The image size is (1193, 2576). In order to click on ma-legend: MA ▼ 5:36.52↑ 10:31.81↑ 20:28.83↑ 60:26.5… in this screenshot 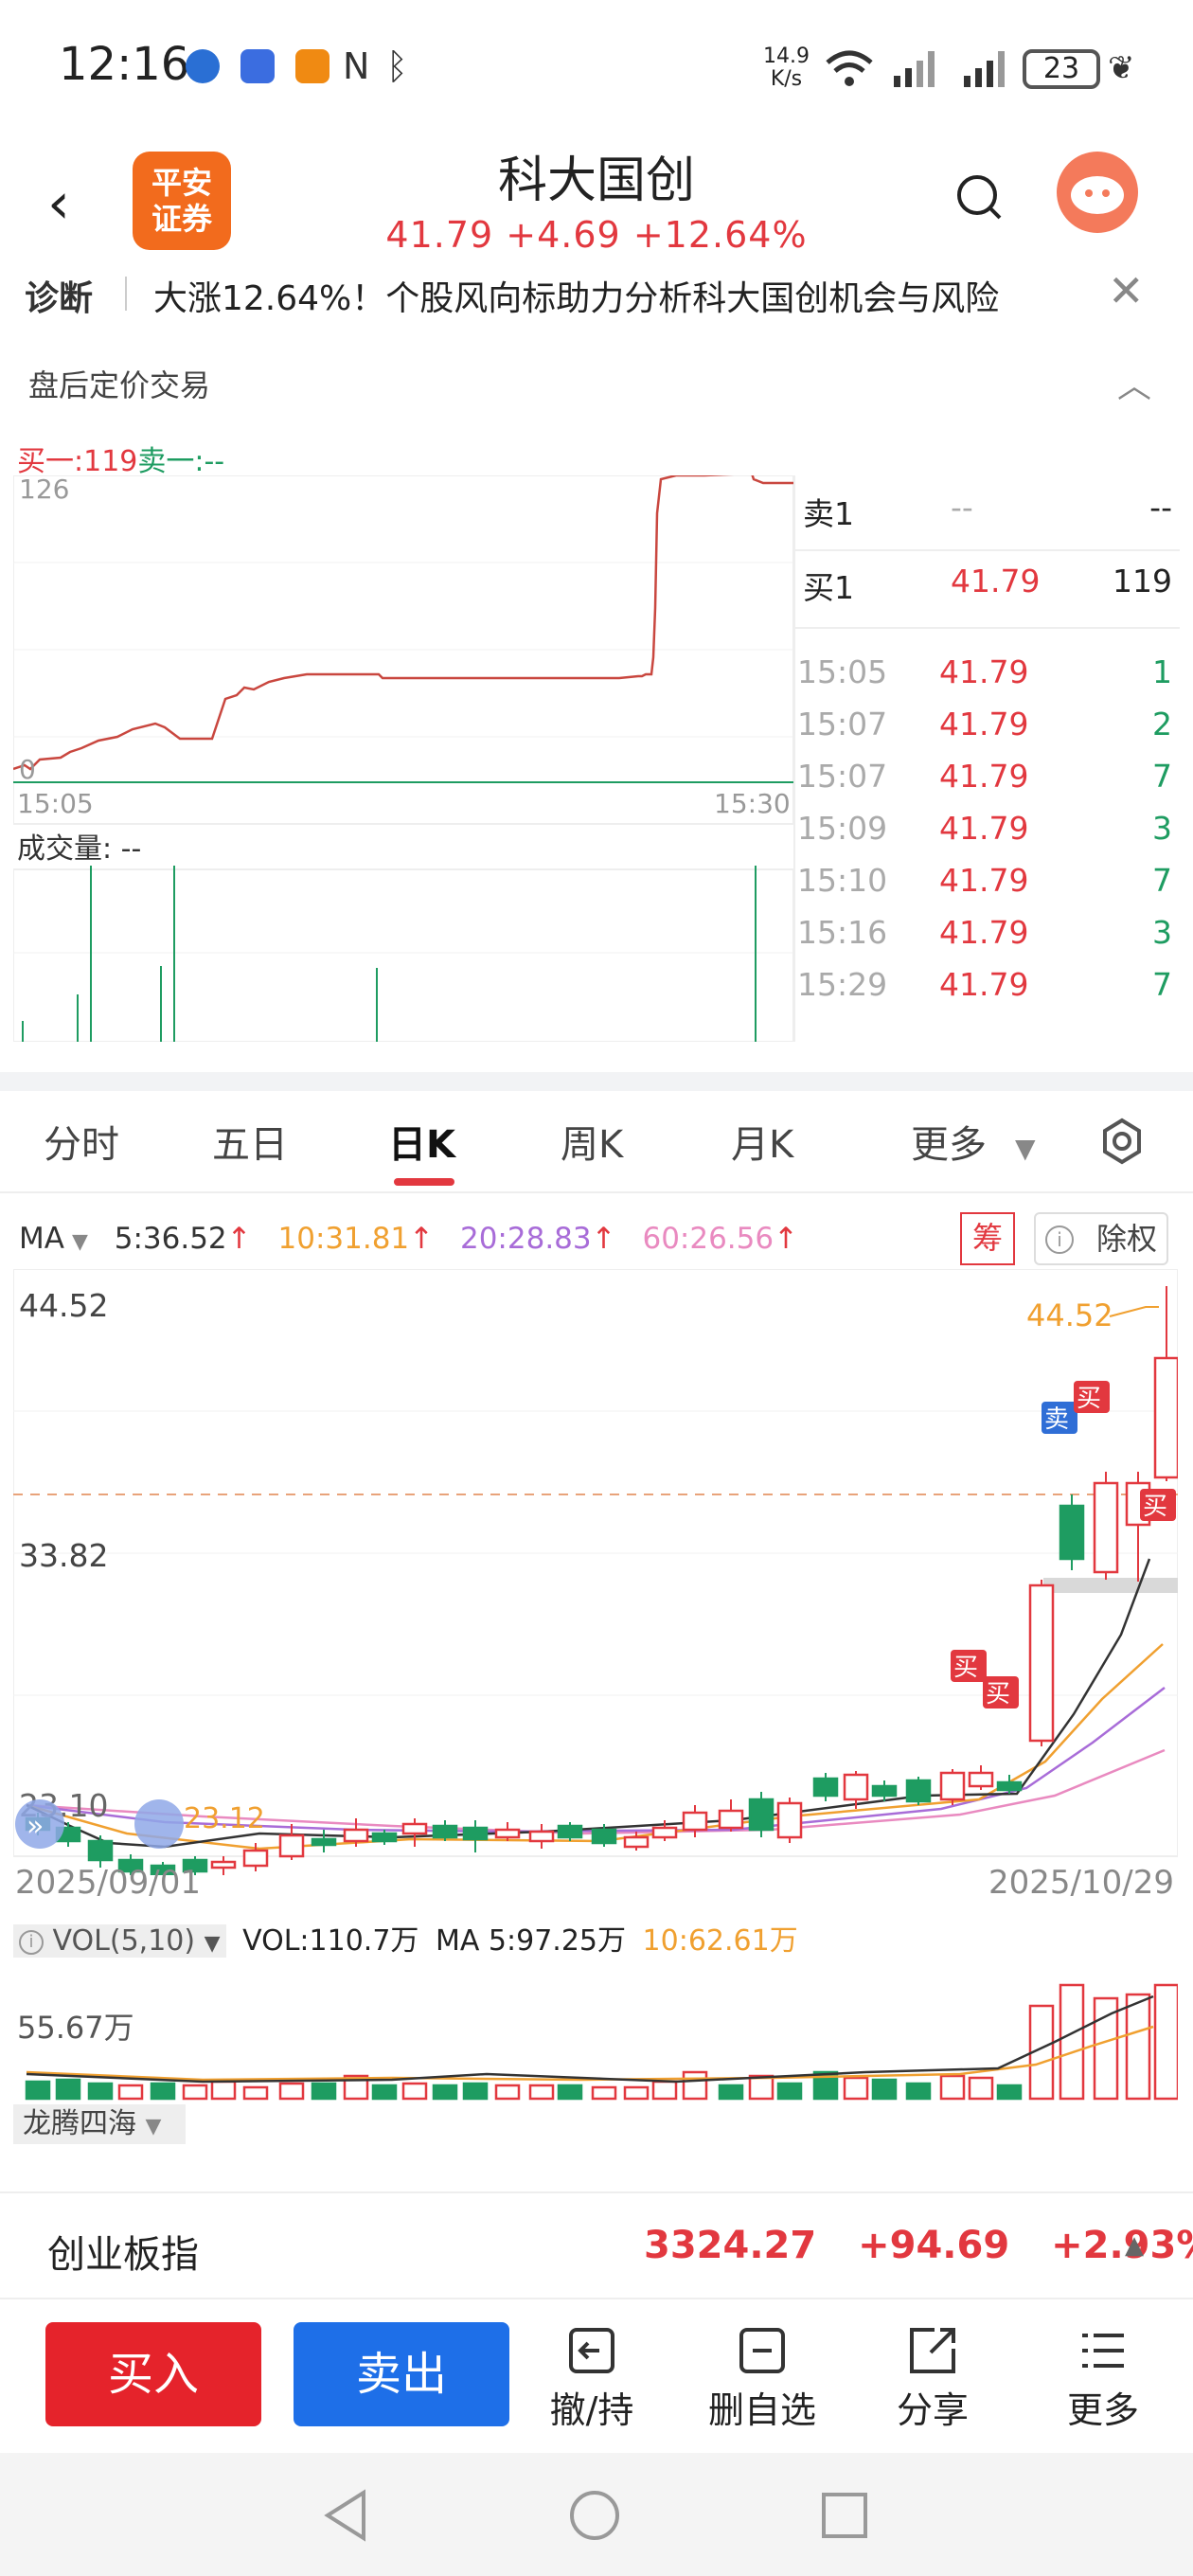, I will do `click(408, 1241)`.